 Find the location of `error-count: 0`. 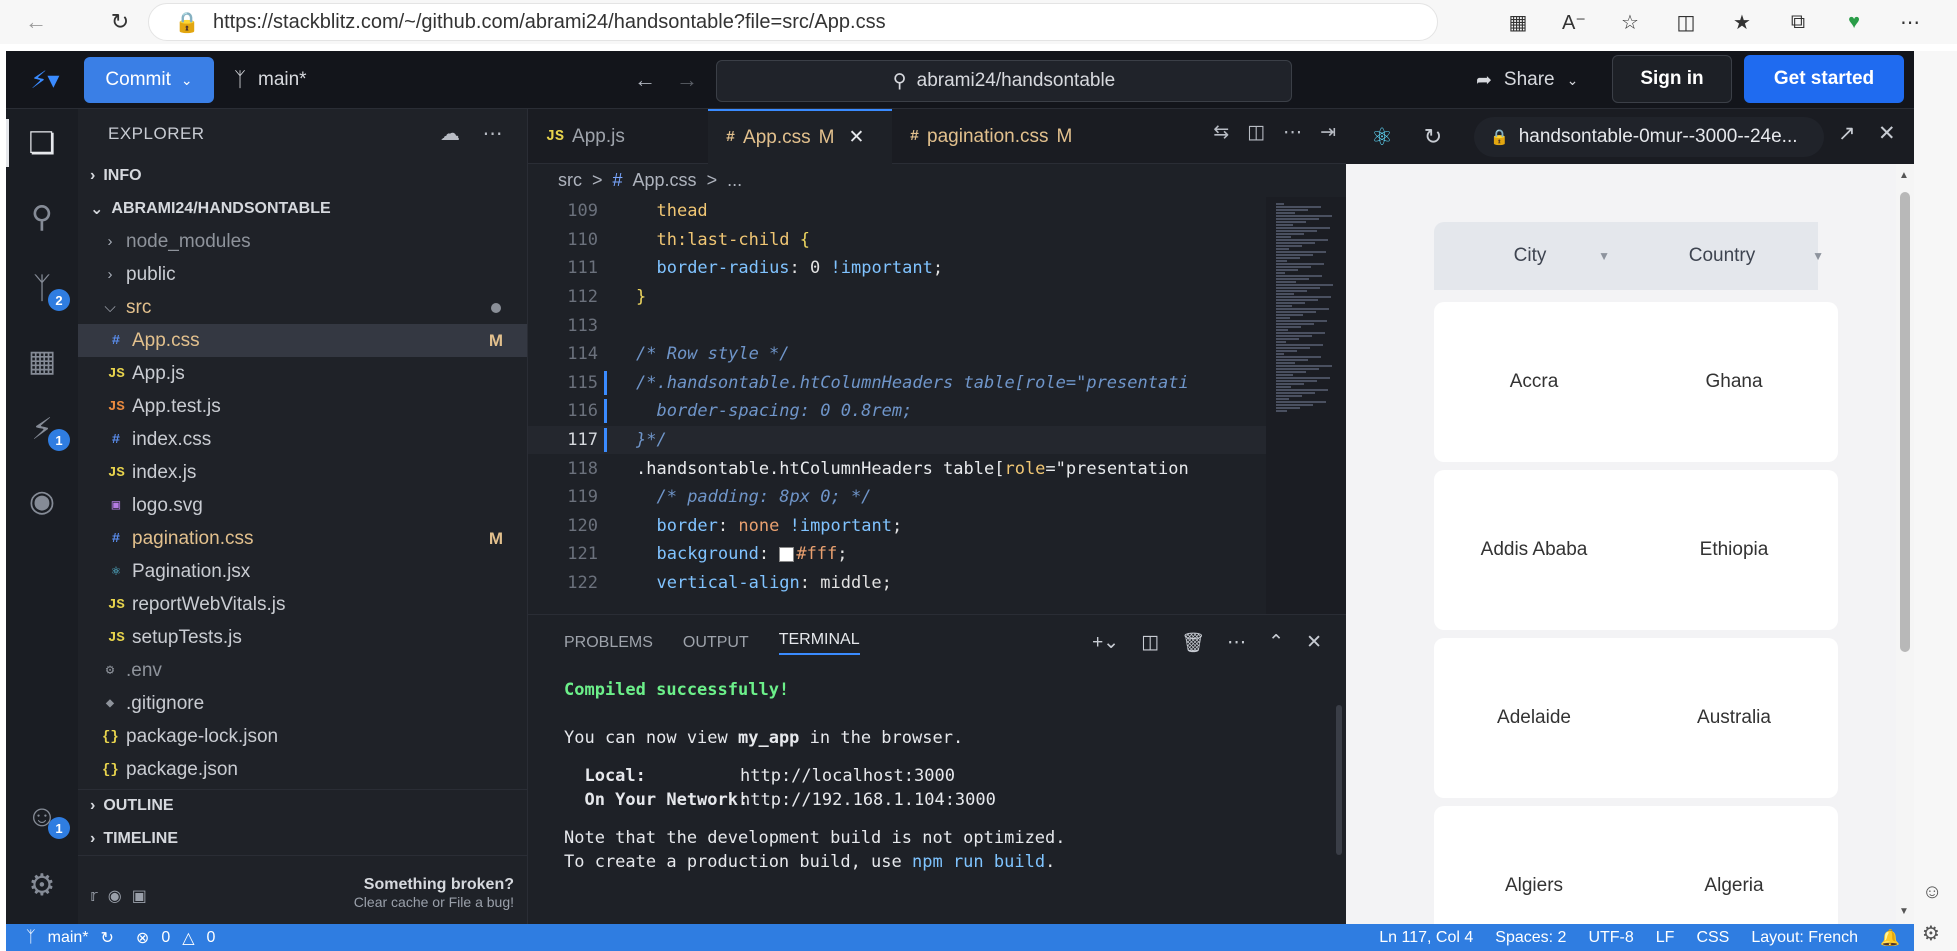

error-count: 0 is located at coordinates (165, 938).